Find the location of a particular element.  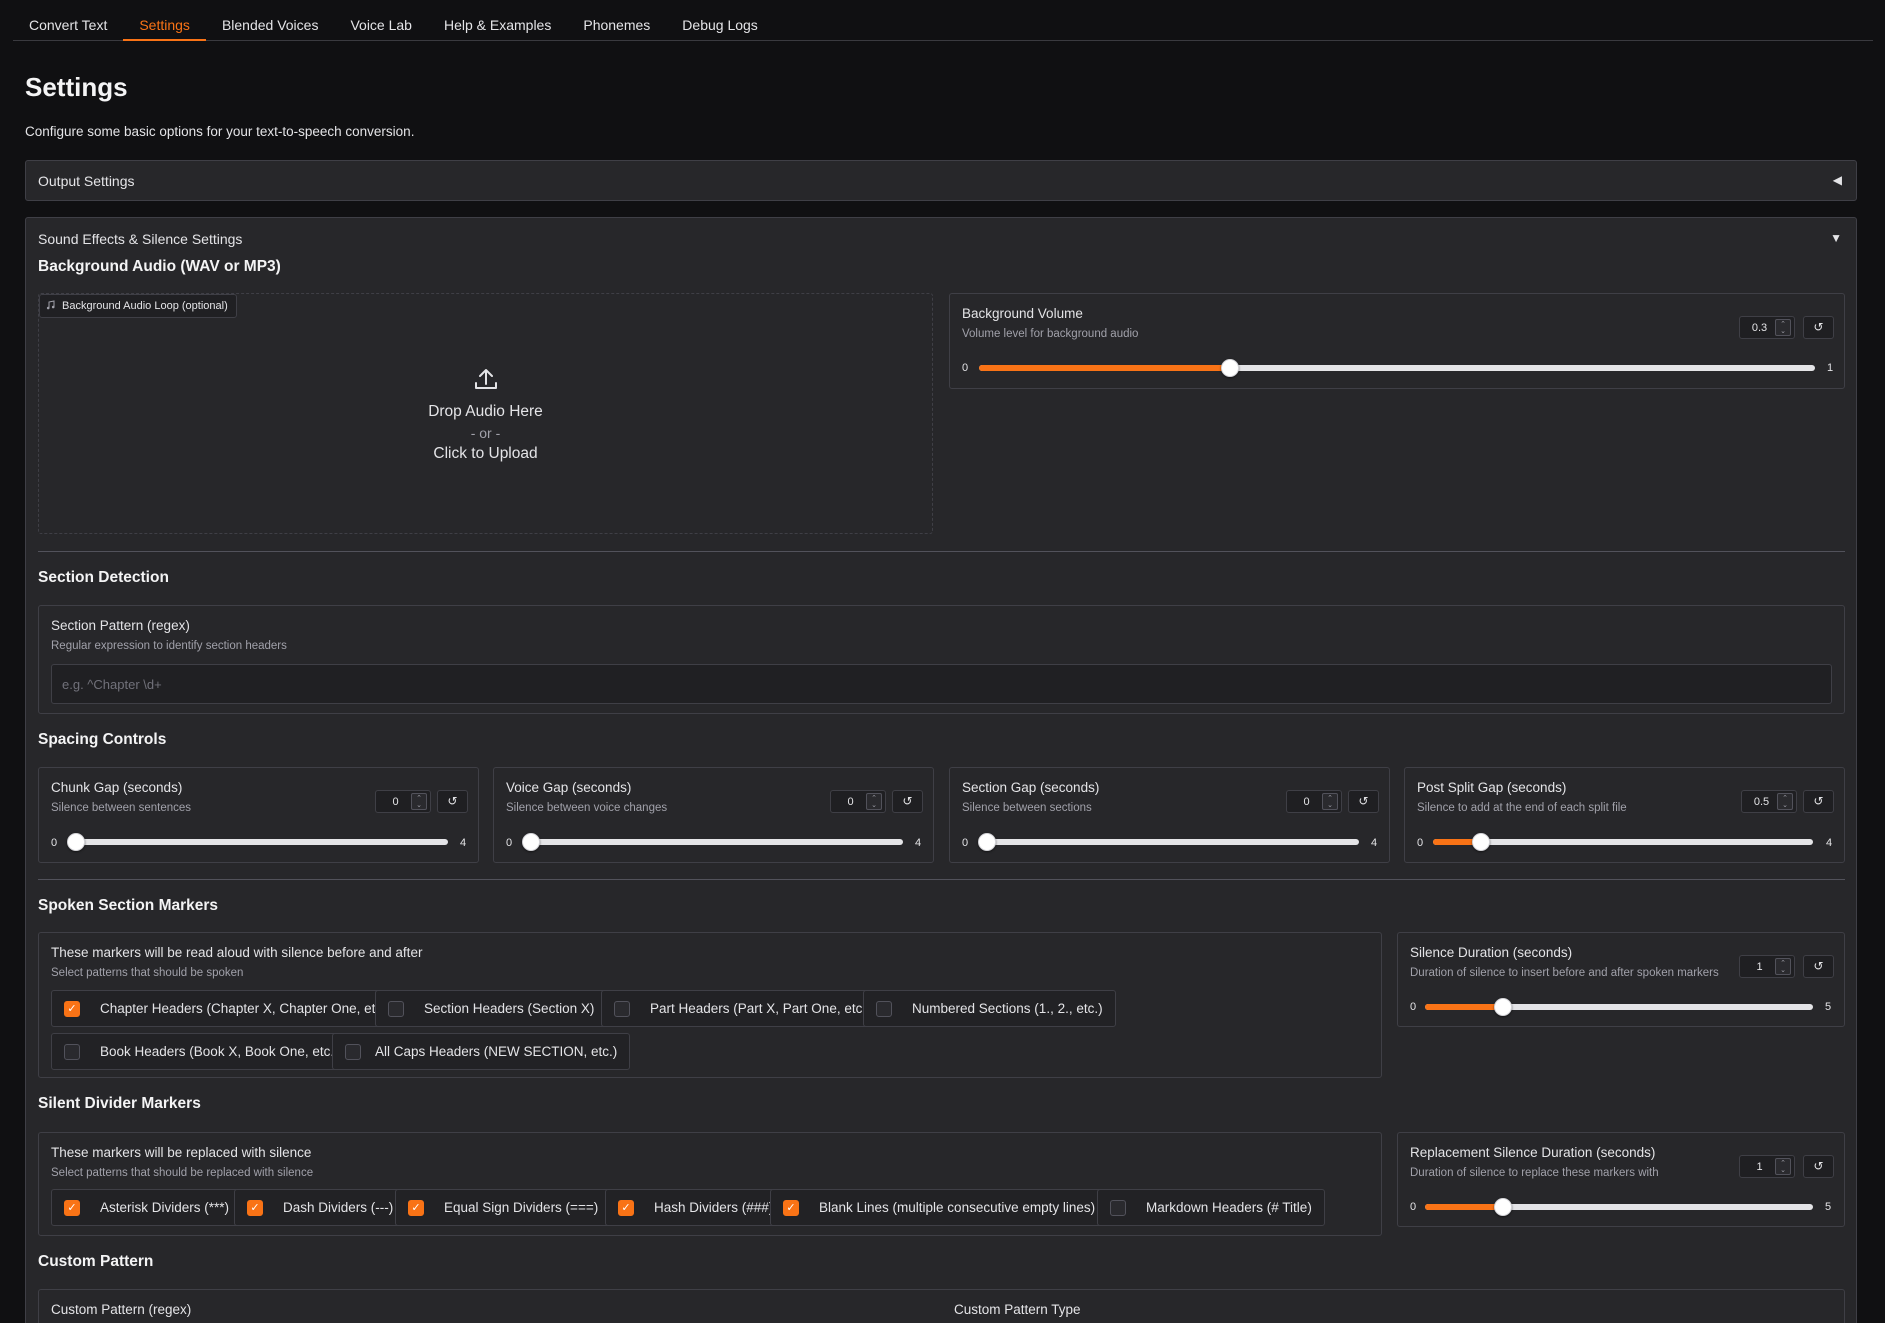

checkbox-label: Section Headers (Section X) is located at coordinates (509, 1008).